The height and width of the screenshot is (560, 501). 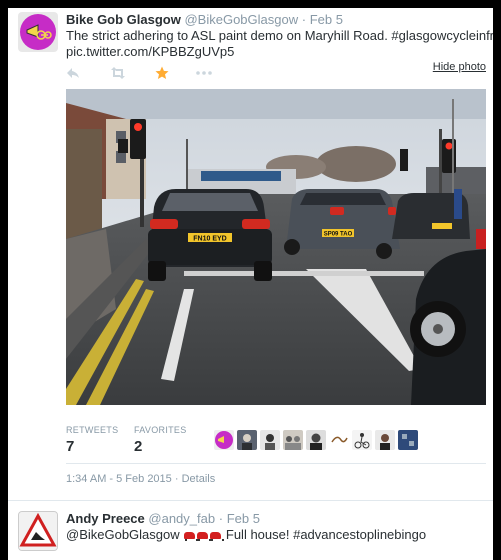 I want to click on plate-fn10: FN10 EYD, so click(x=209, y=239).